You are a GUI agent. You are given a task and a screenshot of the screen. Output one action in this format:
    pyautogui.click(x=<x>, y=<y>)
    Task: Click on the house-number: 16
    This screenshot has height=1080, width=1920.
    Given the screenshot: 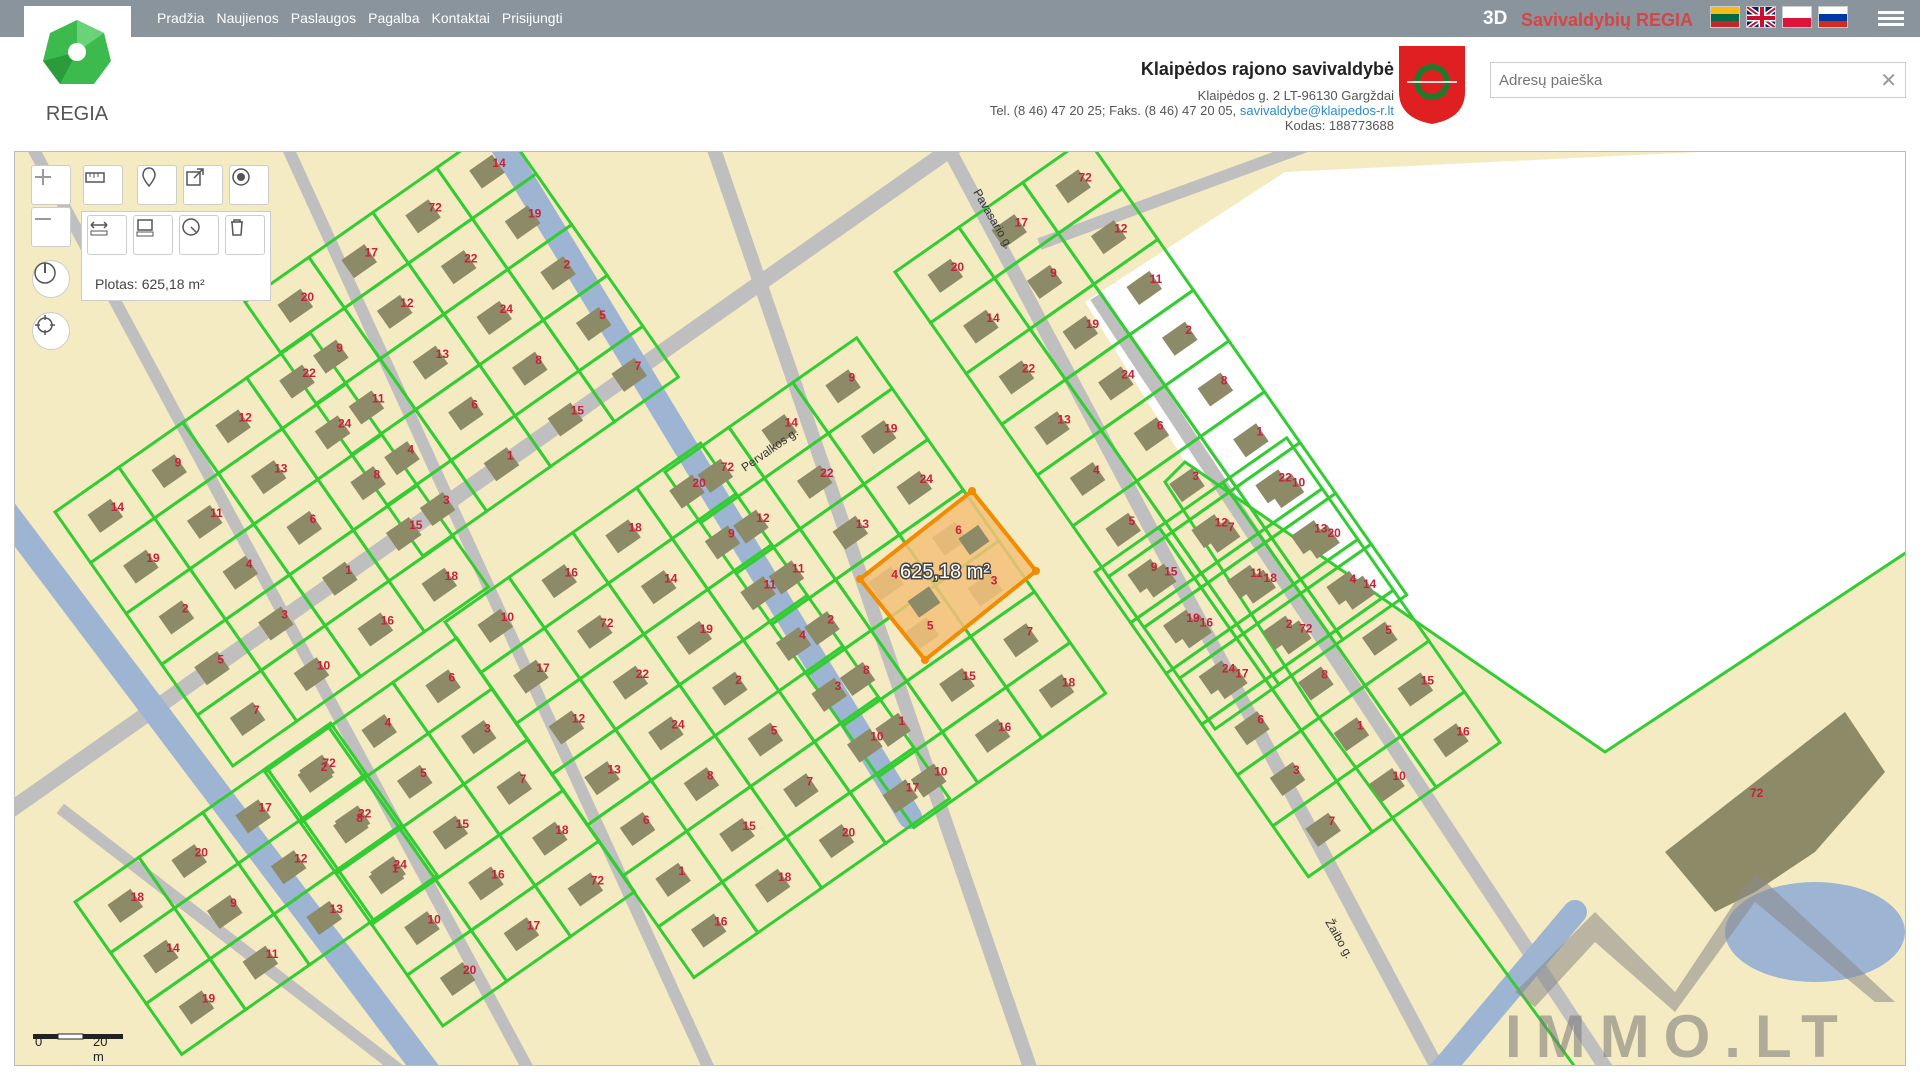 What is the action you would take?
    pyautogui.click(x=1463, y=731)
    